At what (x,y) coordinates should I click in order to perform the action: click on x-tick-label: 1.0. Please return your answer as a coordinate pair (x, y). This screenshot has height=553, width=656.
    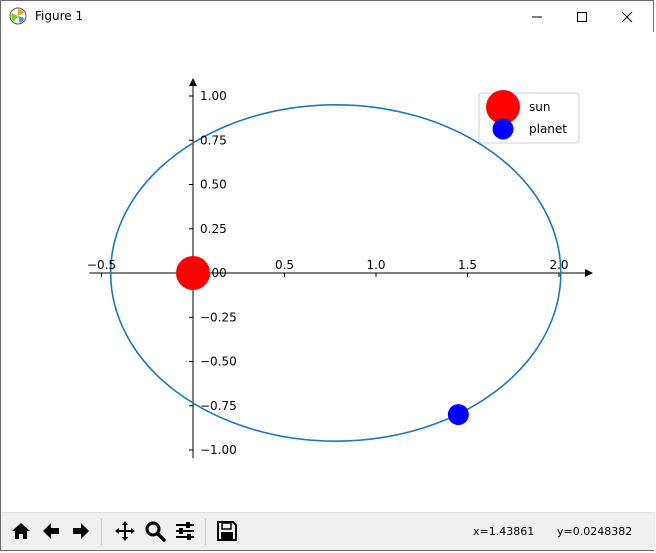
    Looking at the image, I should click on (375, 265).